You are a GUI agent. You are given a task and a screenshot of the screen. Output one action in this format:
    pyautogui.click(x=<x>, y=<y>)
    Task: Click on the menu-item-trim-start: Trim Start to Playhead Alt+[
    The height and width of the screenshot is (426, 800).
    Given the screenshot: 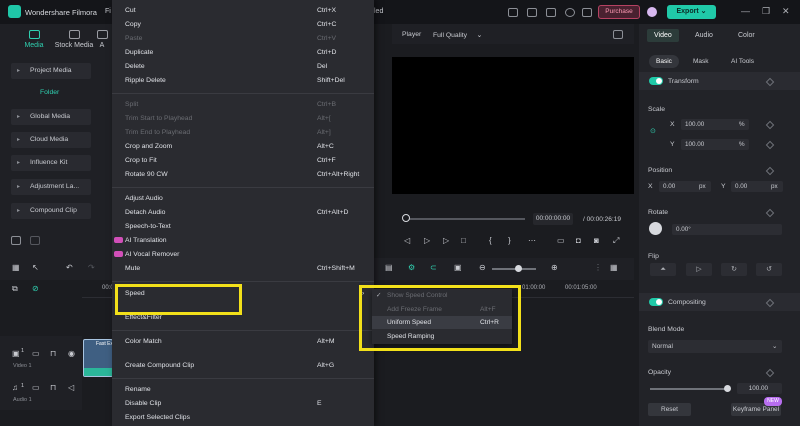 What is the action you would take?
    pyautogui.click(x=243, y=119)
    